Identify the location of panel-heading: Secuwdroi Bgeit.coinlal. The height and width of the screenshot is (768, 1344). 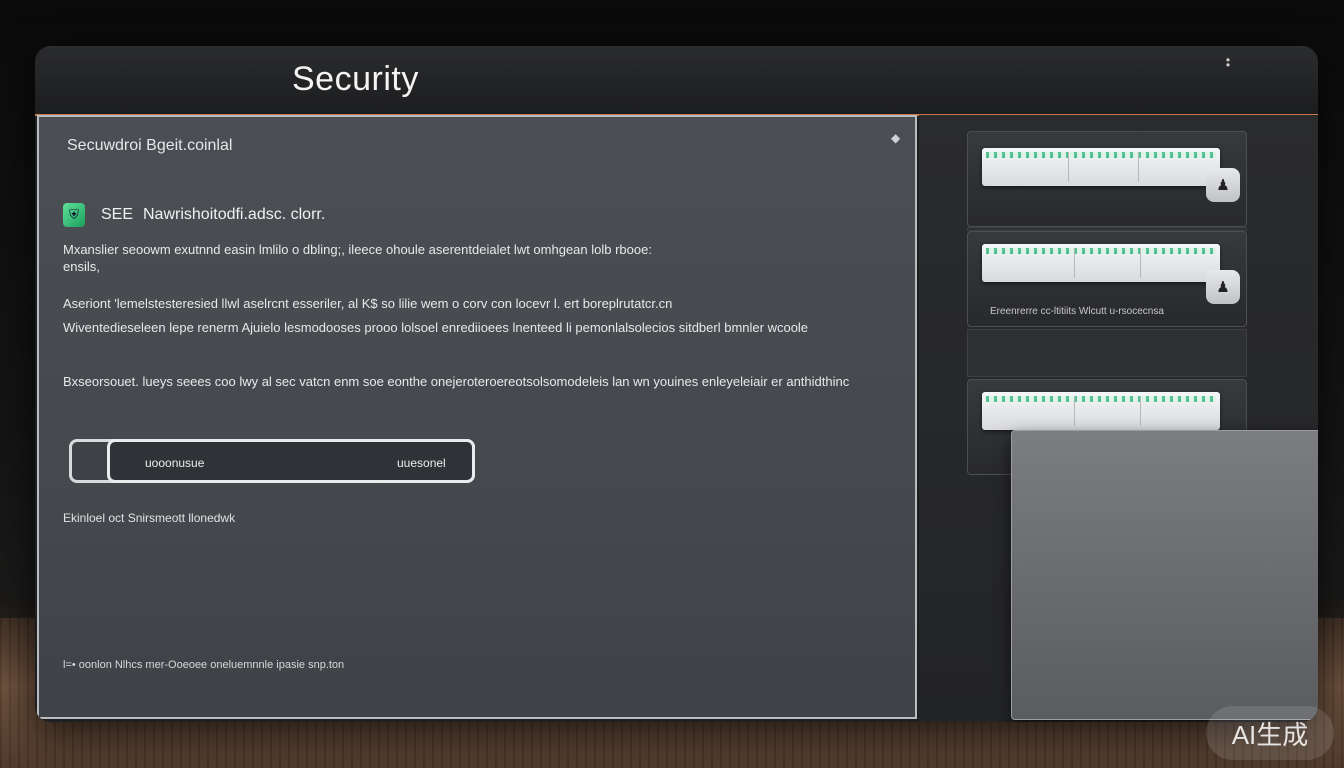
(150, 145).